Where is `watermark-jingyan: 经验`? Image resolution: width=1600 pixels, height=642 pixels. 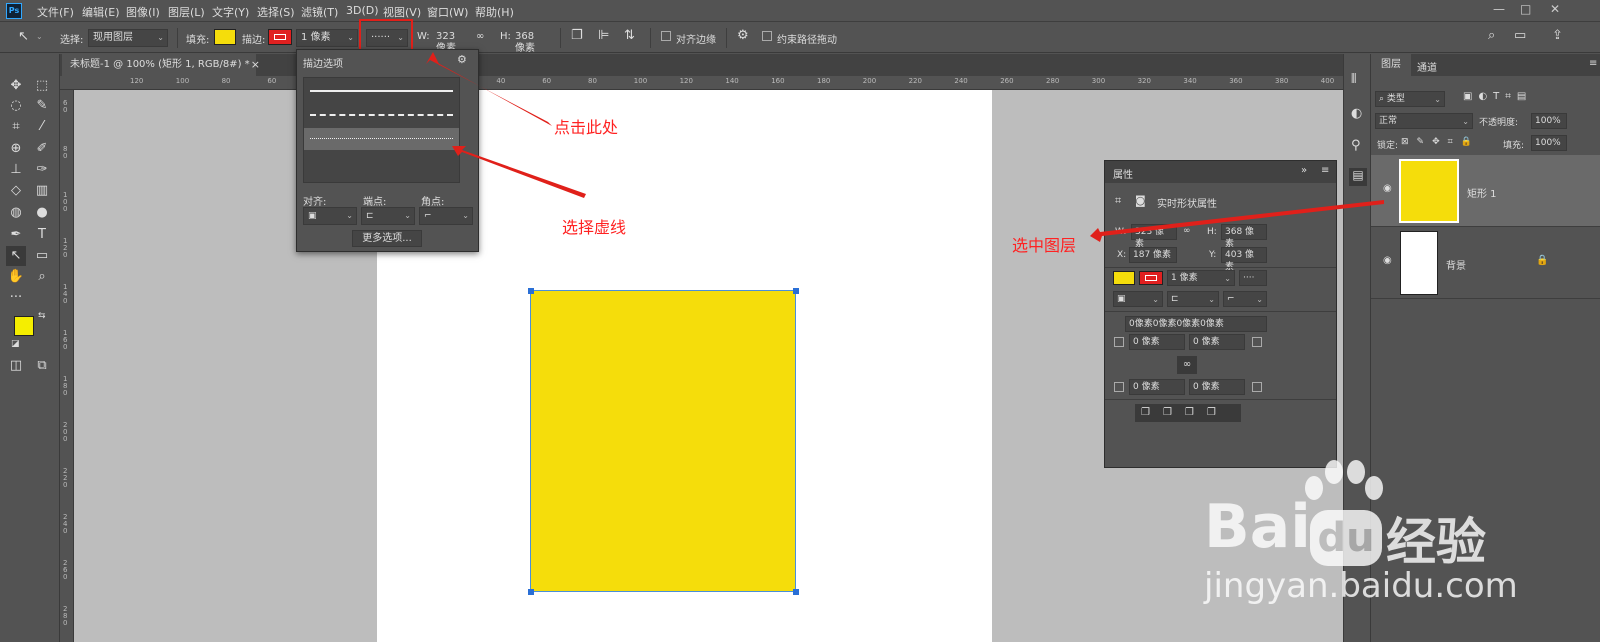
watermark-jingyan: 经验 is located at coordinates (1436, 542).